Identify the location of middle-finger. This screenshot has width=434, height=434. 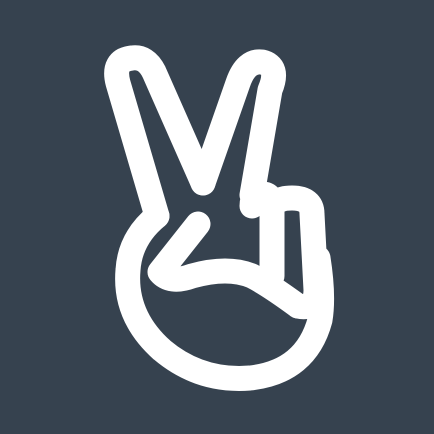
(238, 128).